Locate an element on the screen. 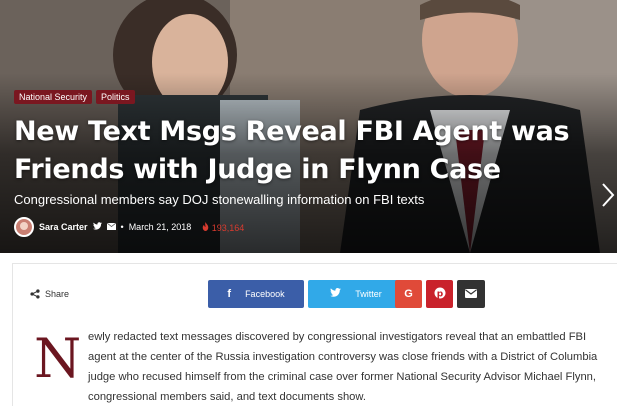 The height and width of the screenshot is (407, 617). article-meta: Sara Carter • March 21, 2018 193,164 is located at coordinates (129, 227).